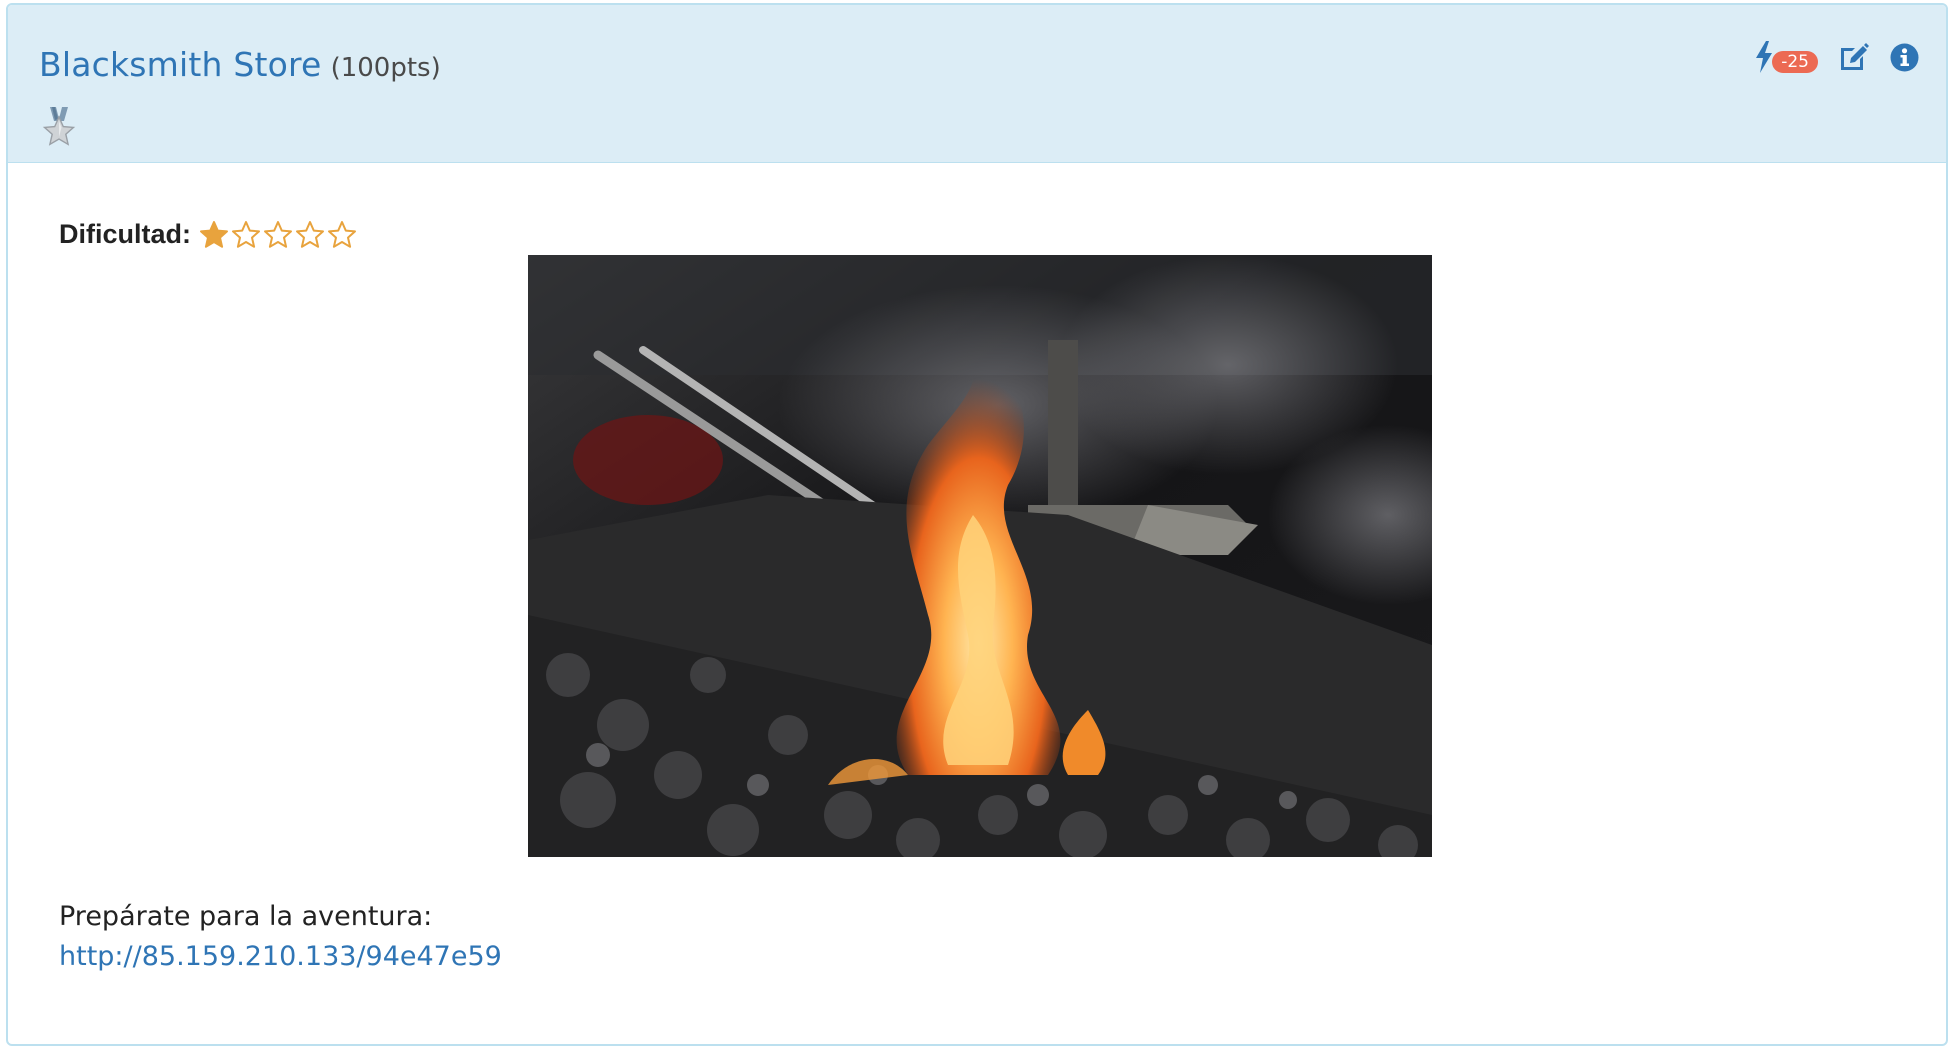 This screenshot has width=1950, height=1046. I want to click on header-tools: -25, so click(1837, 57).